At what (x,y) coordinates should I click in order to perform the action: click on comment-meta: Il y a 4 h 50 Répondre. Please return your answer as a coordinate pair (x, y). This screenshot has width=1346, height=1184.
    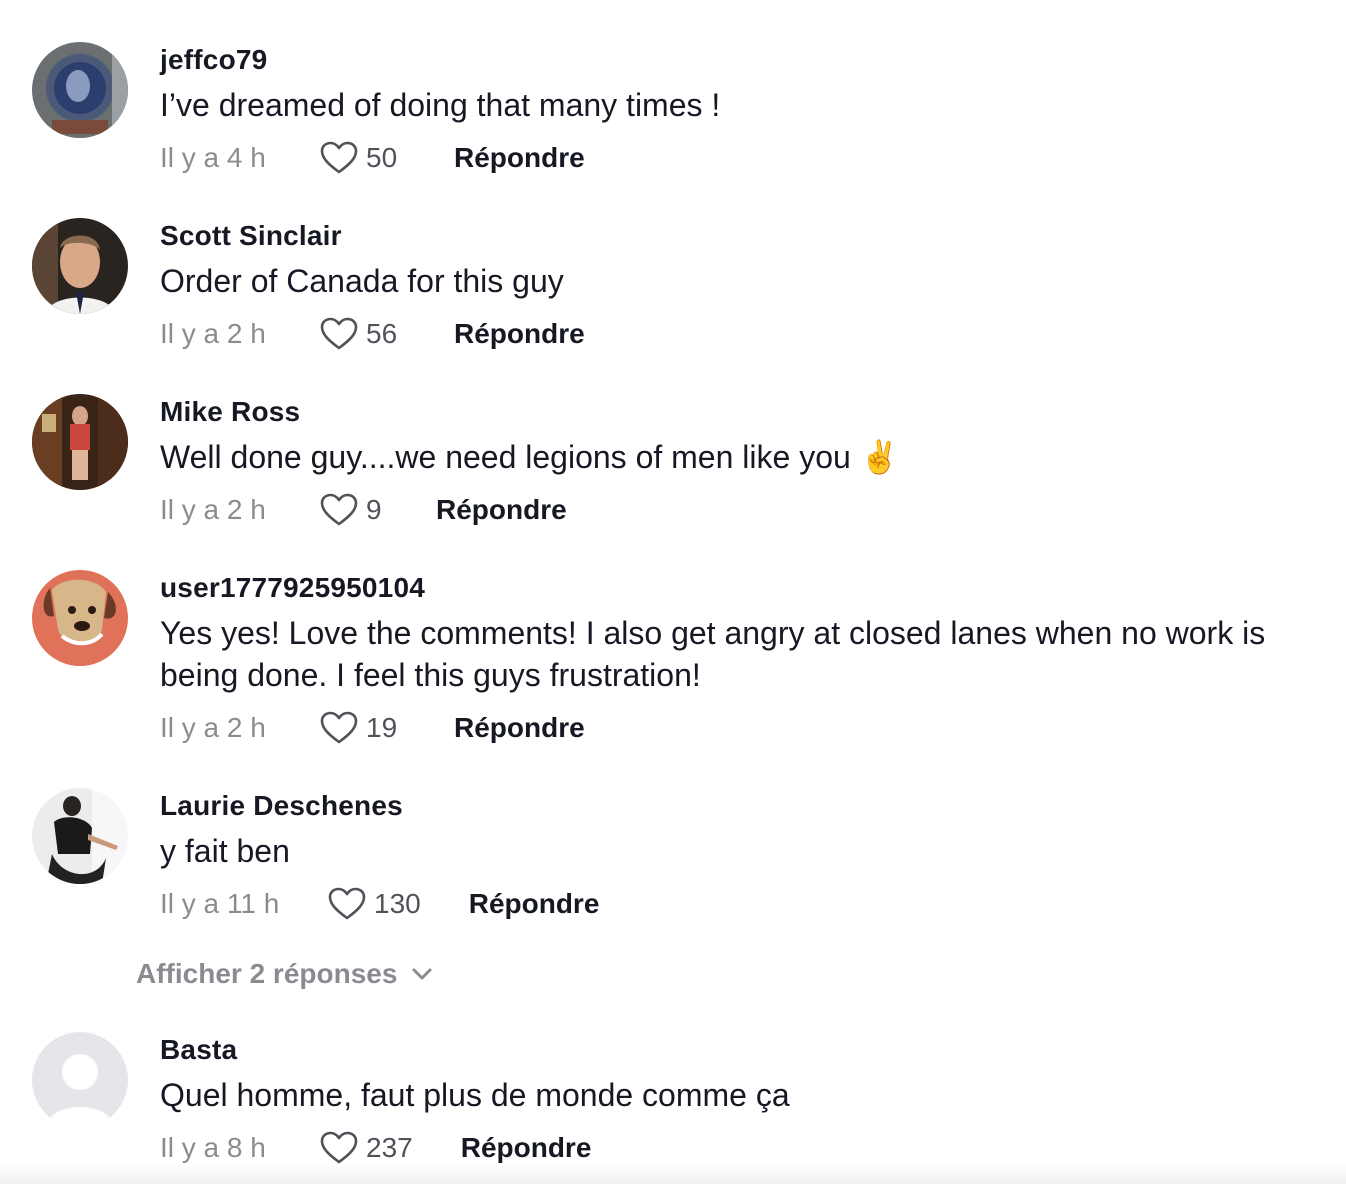
    Looking at the image, I should click on (740, 158).